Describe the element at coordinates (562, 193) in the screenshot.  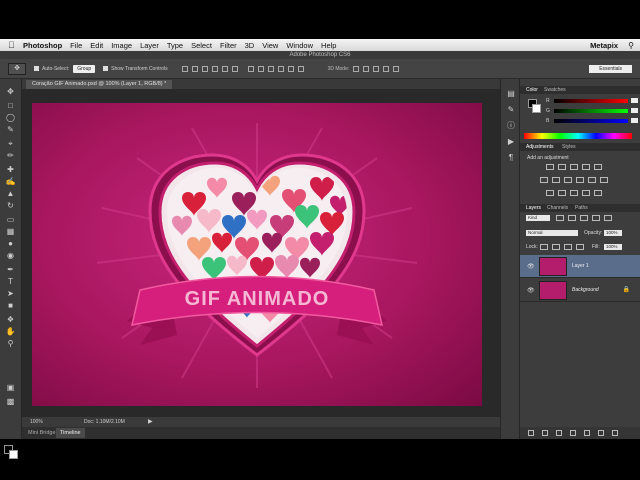
I see `posterize-icon` at that location.